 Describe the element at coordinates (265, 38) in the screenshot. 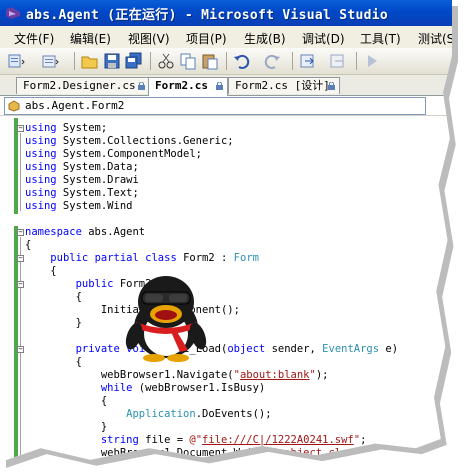

I see `menu-build: 生成(B)` at that location.